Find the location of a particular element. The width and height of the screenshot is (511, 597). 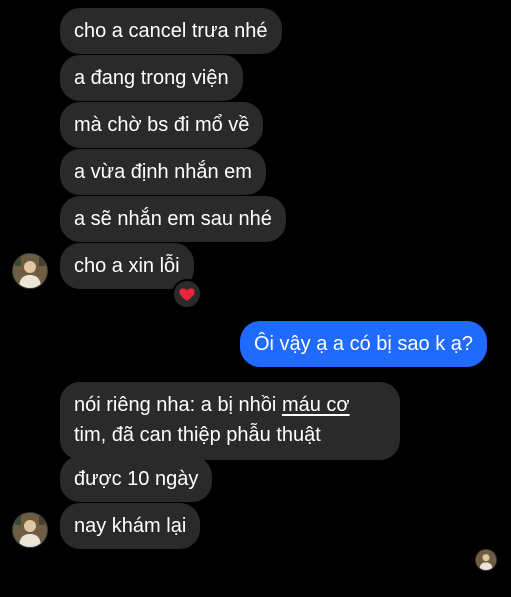

message-text: cho a xin lỗi is located at coordinates (127, 266).